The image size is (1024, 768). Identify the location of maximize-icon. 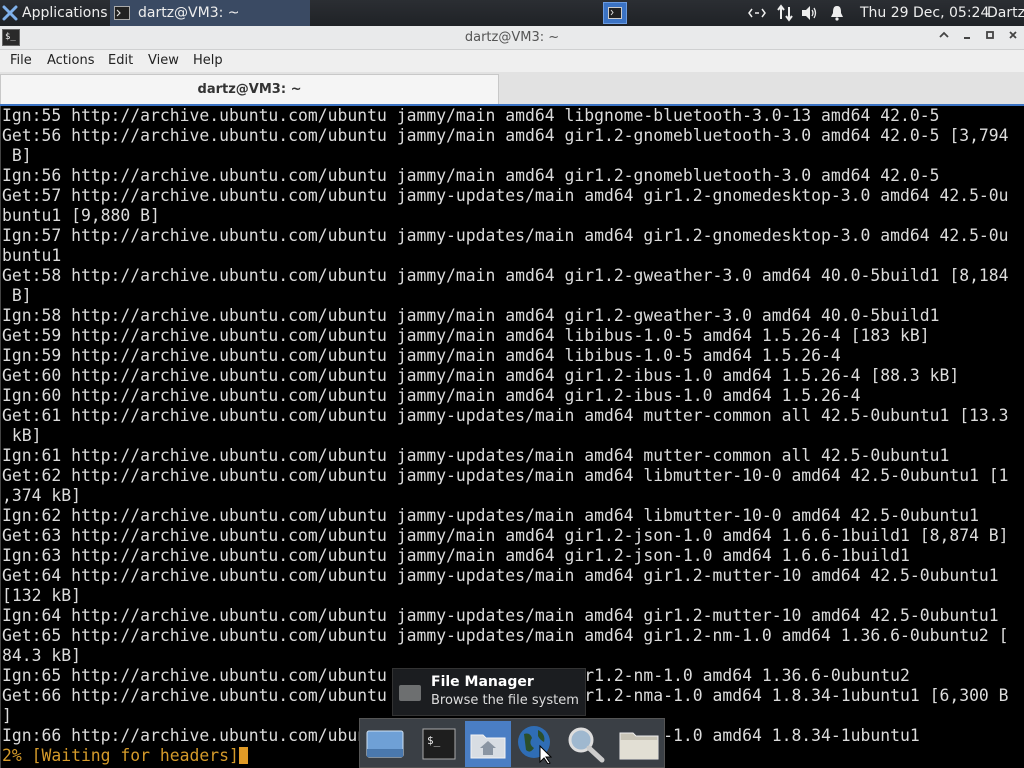
(990, 35).